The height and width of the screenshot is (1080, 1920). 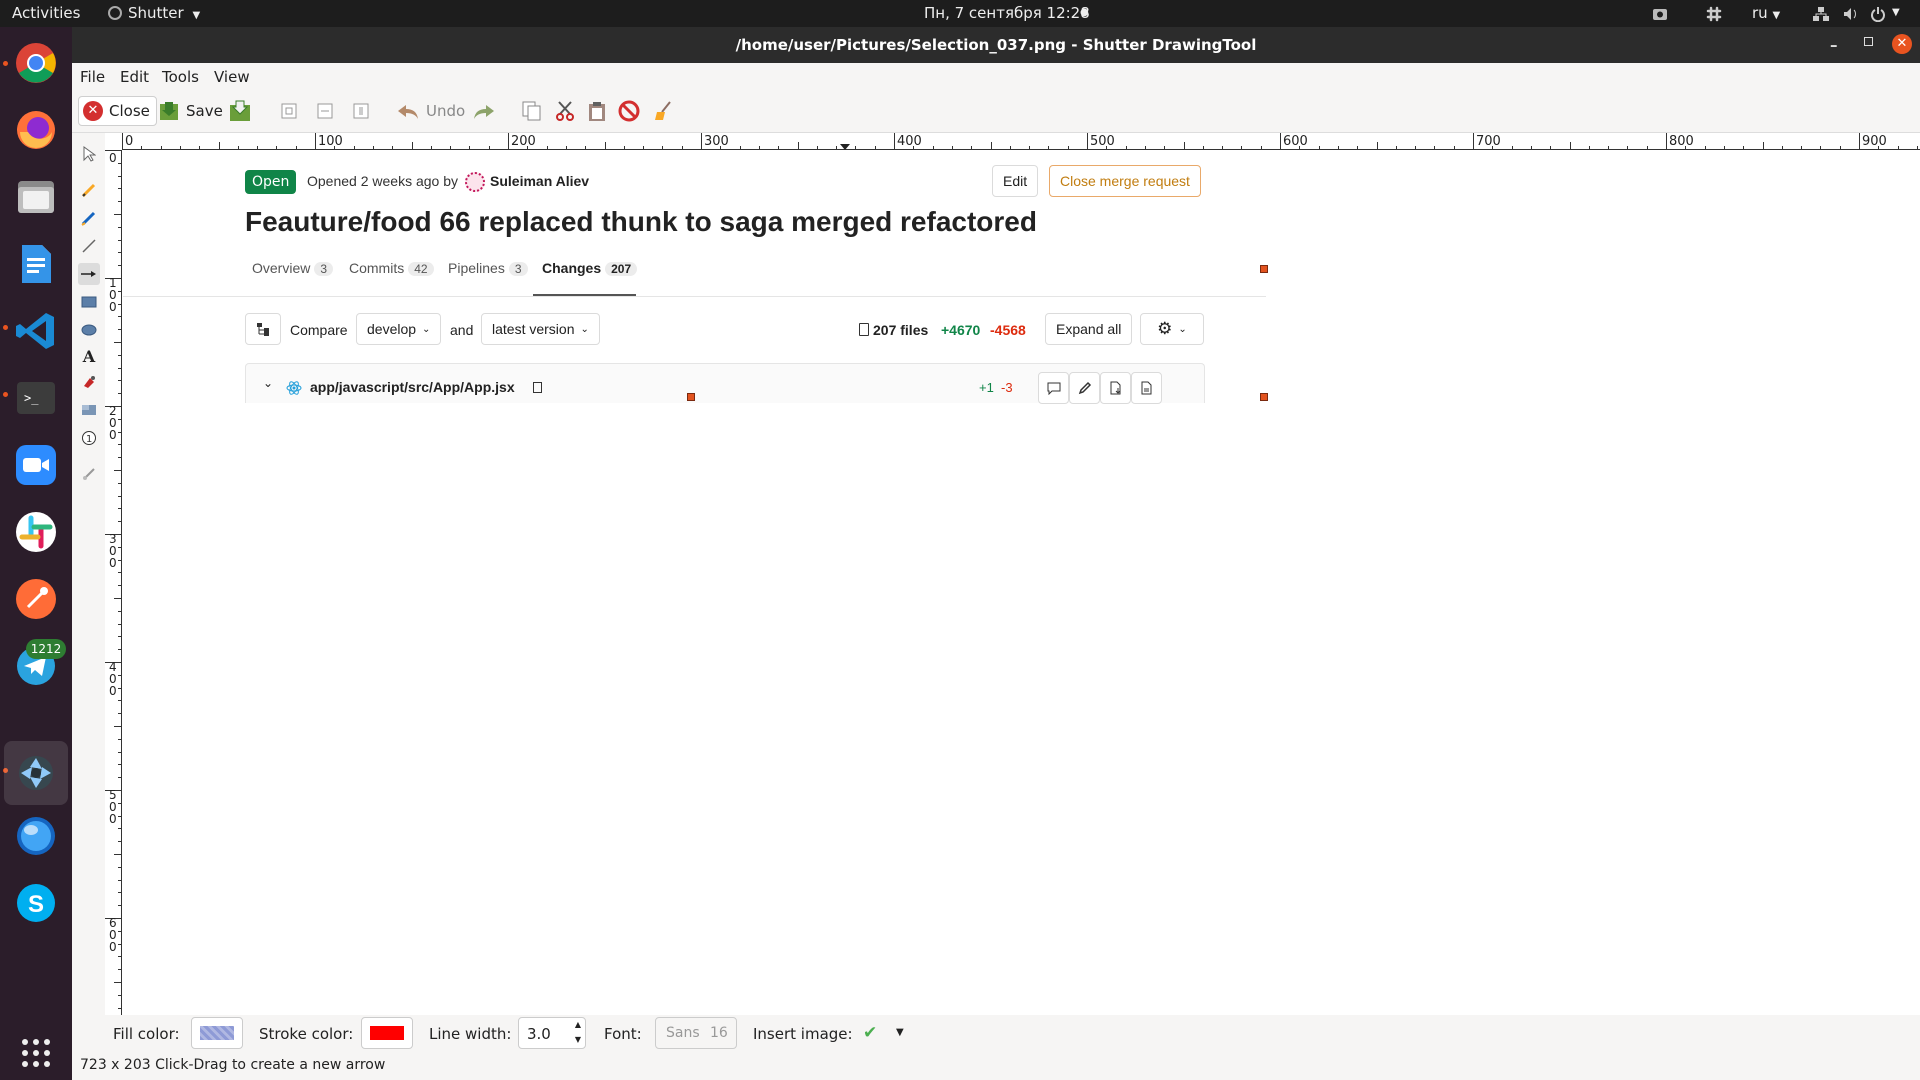 I want to click on copy-icon, so click(x=531, y=111).